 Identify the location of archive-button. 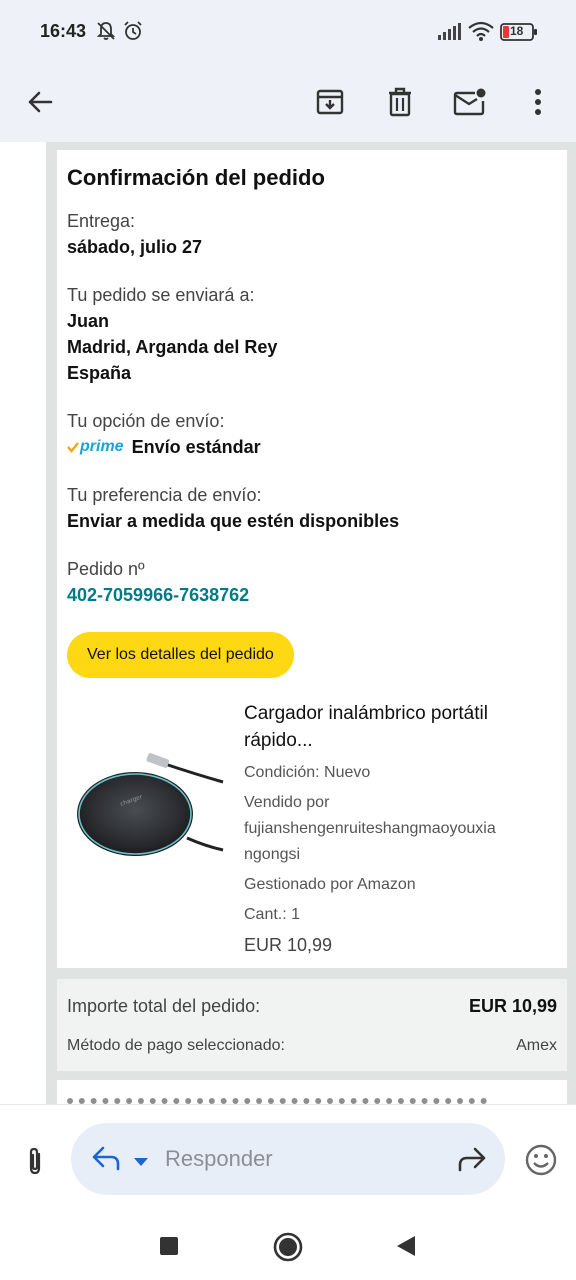
(330, 102).